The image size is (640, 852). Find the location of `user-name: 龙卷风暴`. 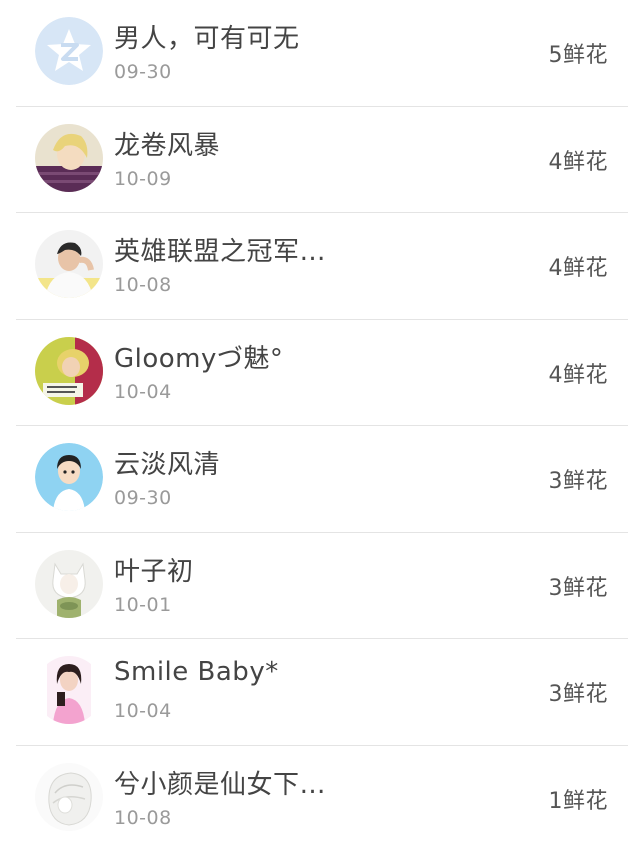

user-name: 龙卷风暴 is located at coordinates (167, 143).